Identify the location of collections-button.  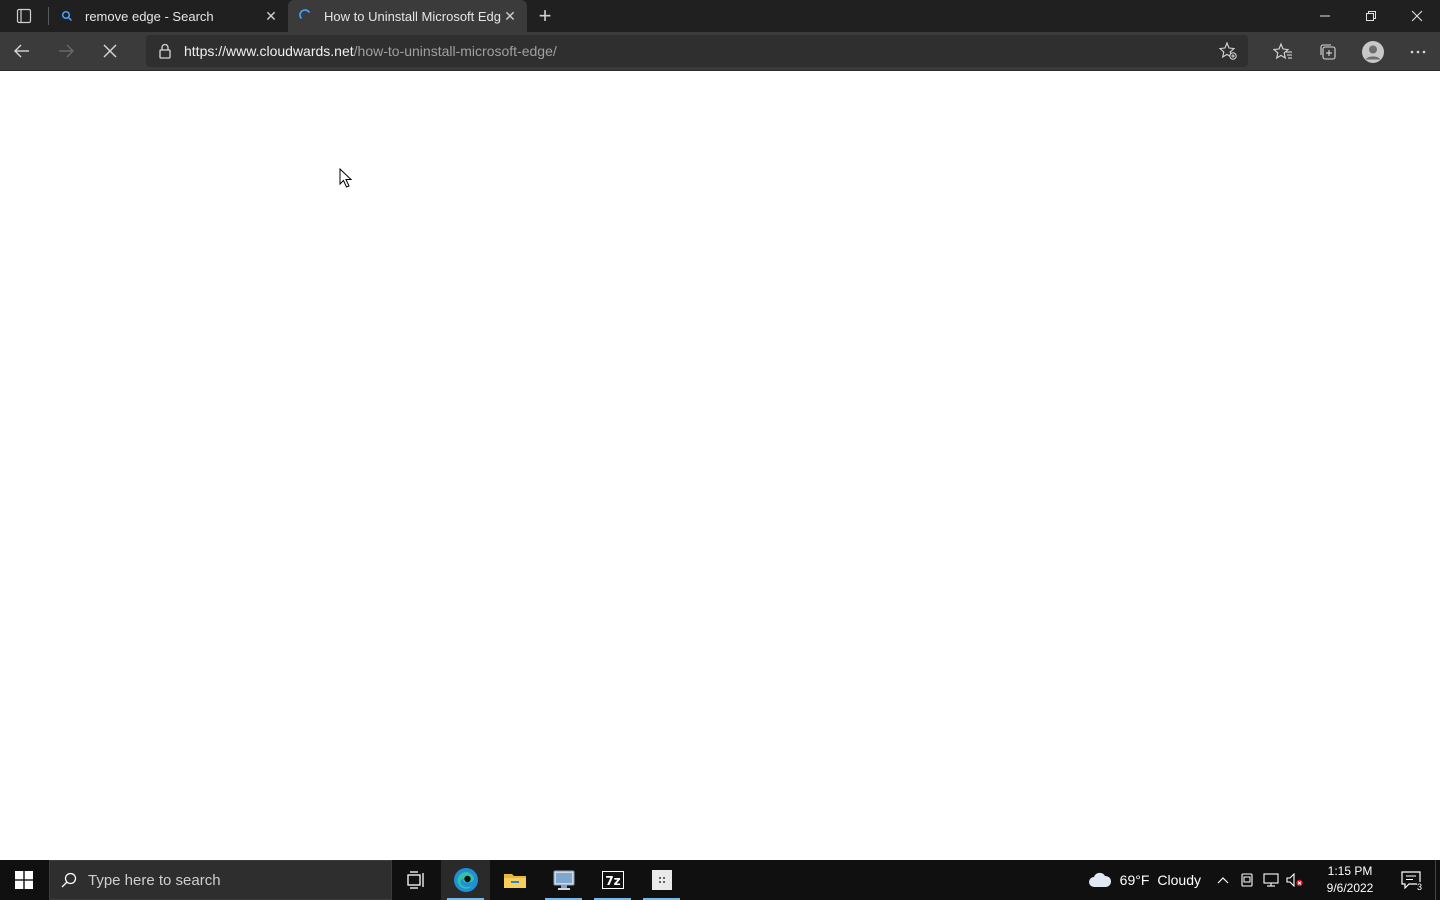
(1327, 52).